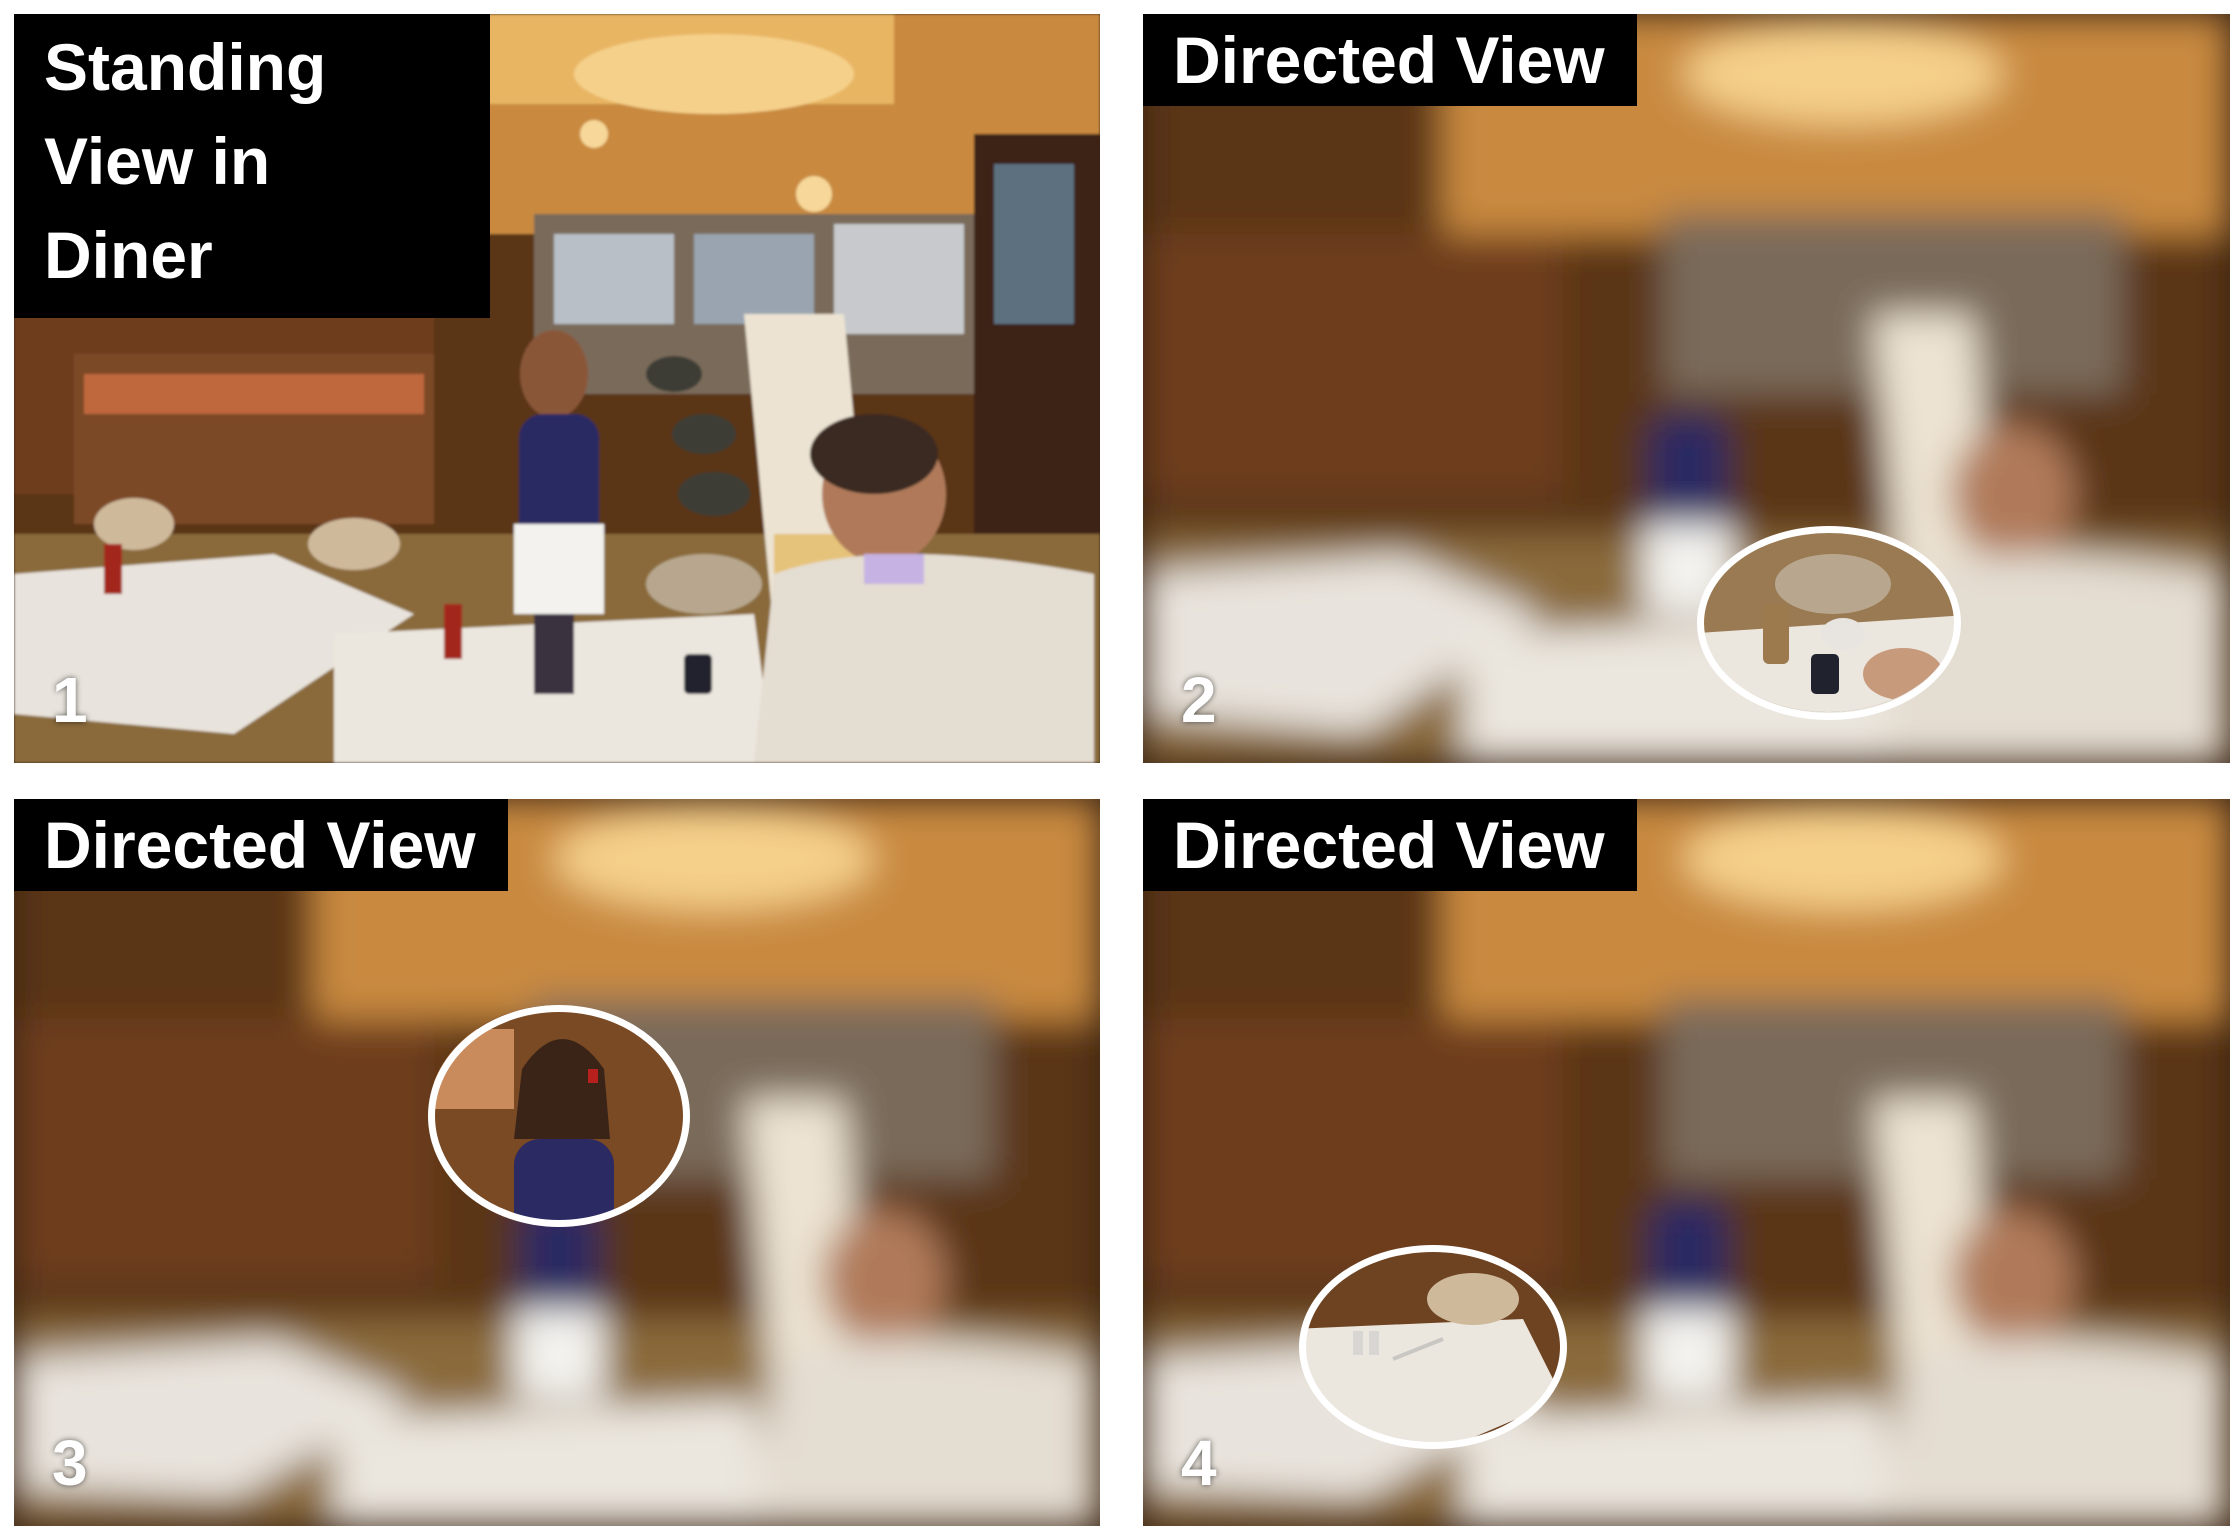 The width and height of the screenshot is (2239, 1533). I want to click on focus-ring-phone, so click(1829, 623).